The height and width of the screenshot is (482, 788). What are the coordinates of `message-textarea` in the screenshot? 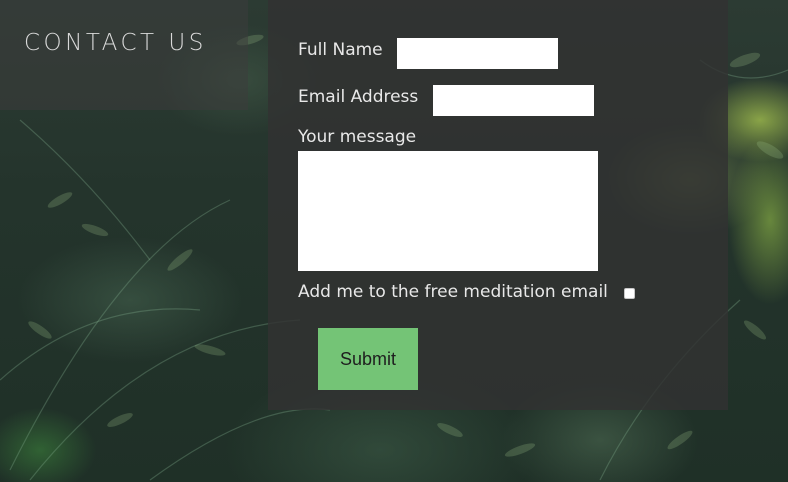 It's located at (448, 211).